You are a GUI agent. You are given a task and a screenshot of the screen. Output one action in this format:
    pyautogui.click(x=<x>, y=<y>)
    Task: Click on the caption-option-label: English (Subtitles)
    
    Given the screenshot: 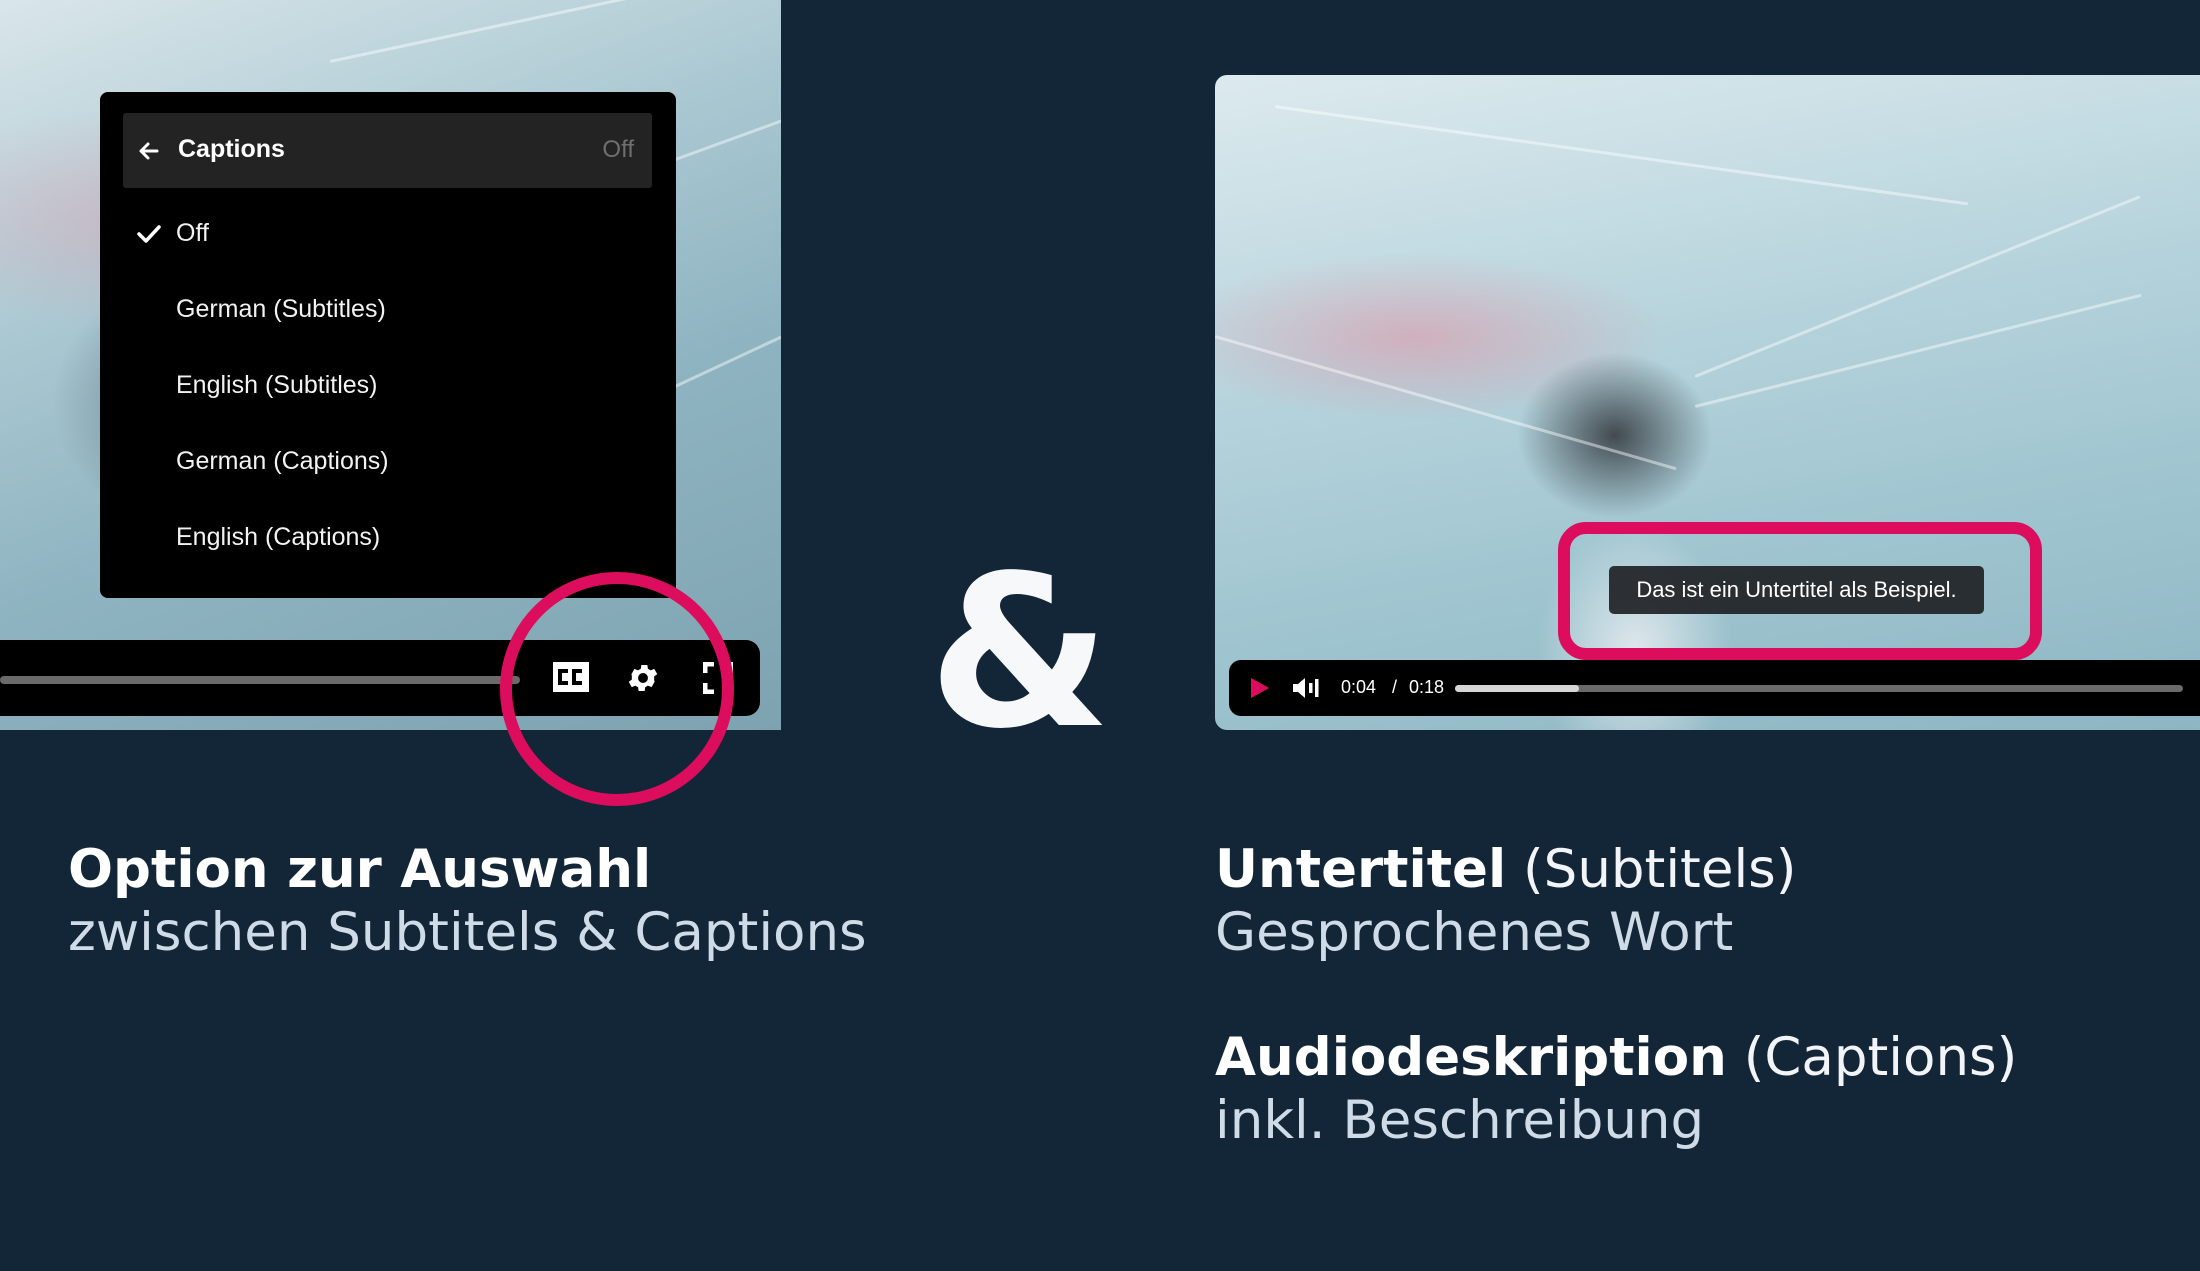 What is the action you would take?
    pyautogui.click(x=277, y=385)
    